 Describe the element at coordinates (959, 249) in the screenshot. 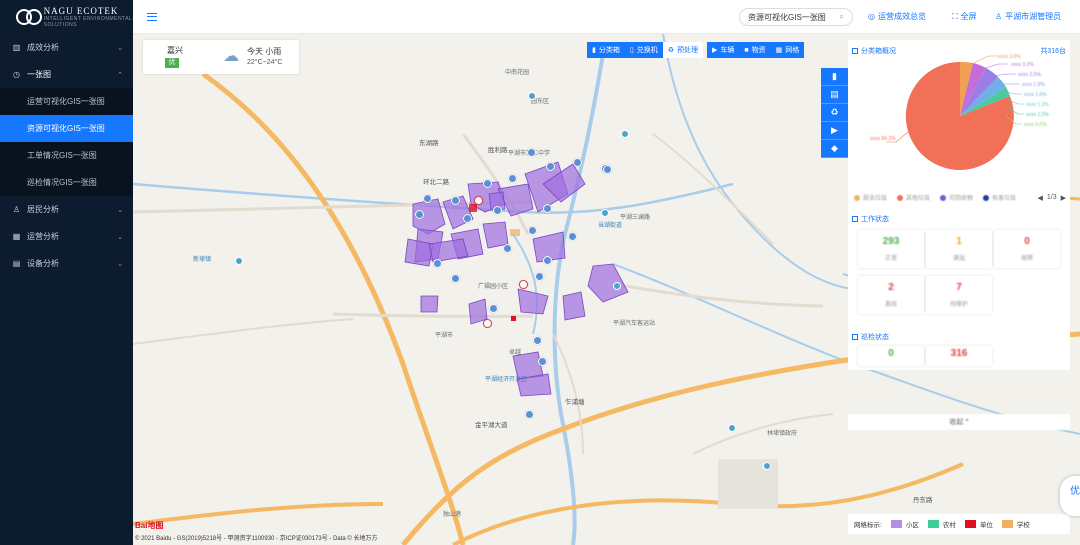

I see `stat-card-full: 1 满溢` at that location.